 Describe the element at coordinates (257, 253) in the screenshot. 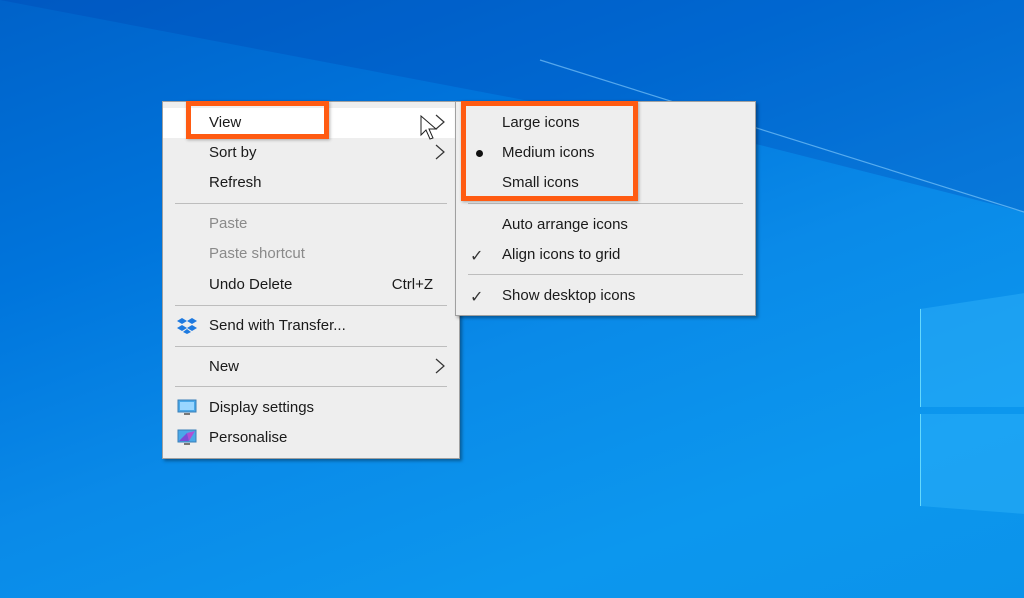

I see `menu-item-label: Paste shortcut` at that location.